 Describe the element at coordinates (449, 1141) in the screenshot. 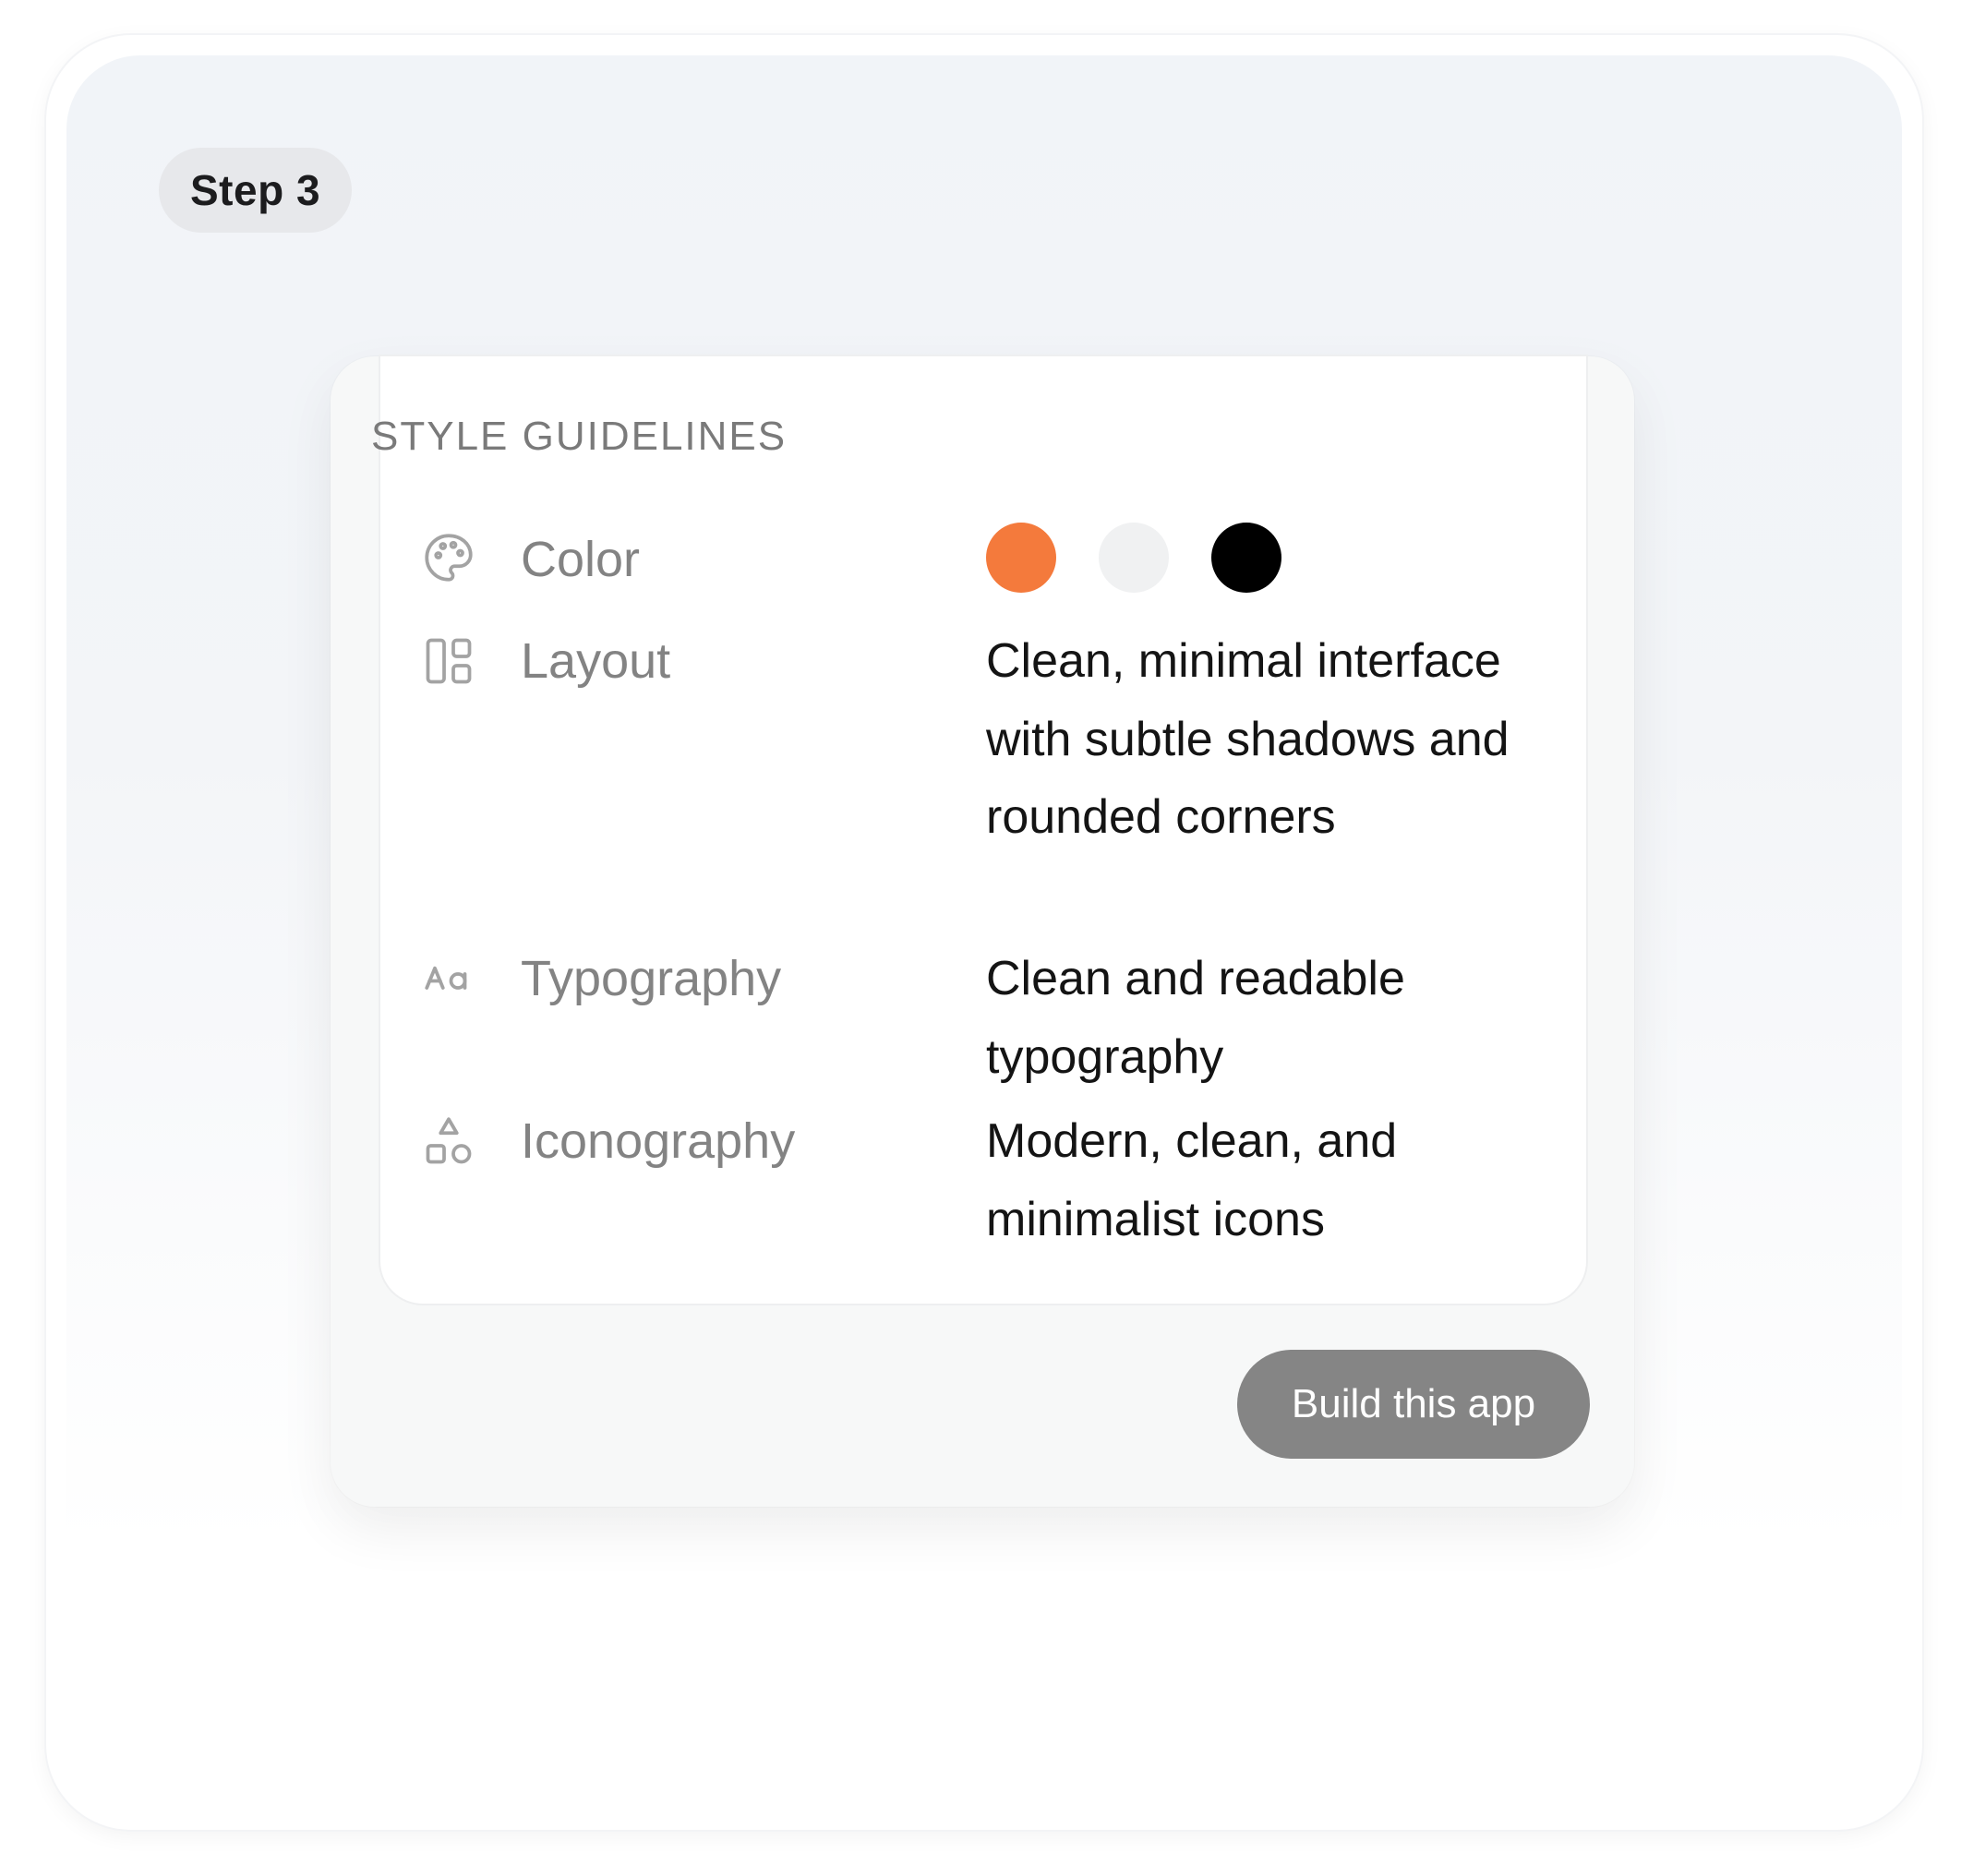

I see `shapes-icon` at that location.